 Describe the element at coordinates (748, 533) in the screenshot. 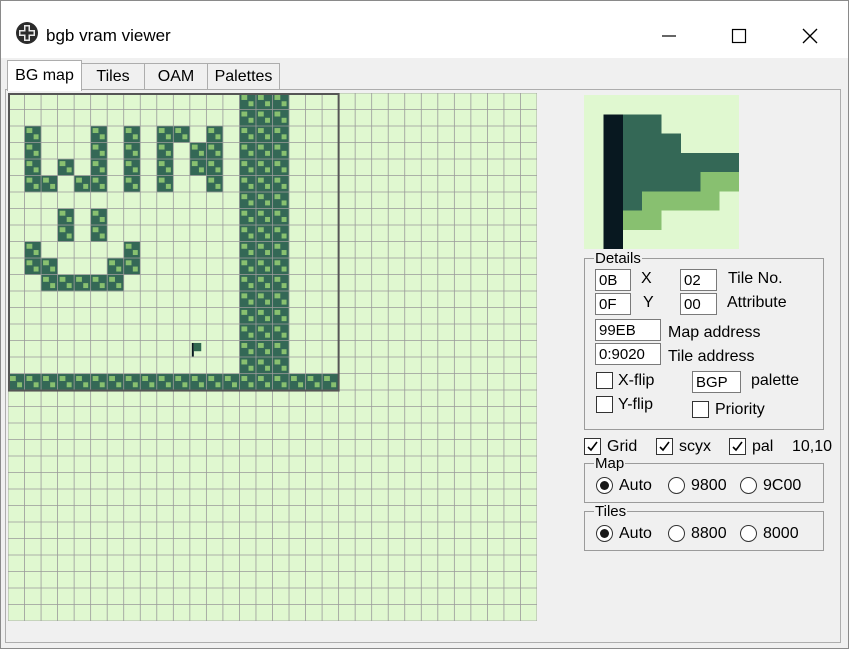

I see `tiles-8000-radio` at that location.